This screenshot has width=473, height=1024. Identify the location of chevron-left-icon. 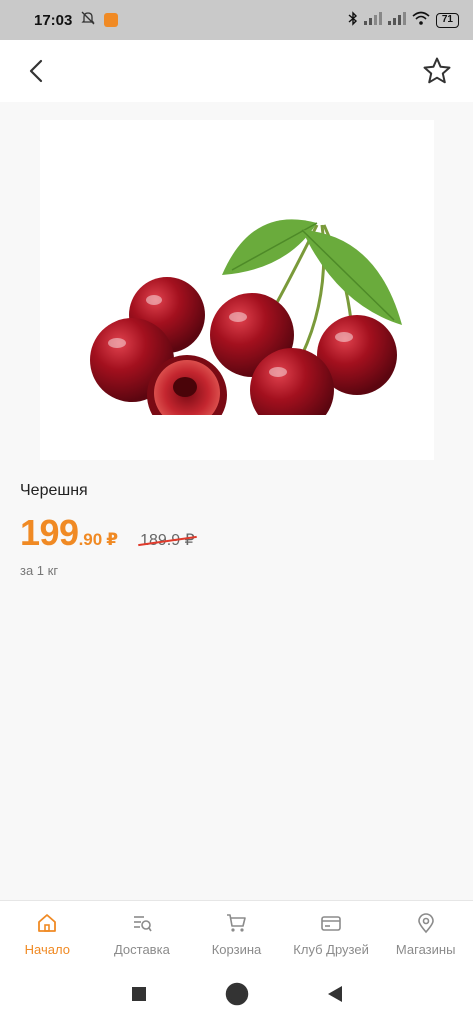
(36, 71).